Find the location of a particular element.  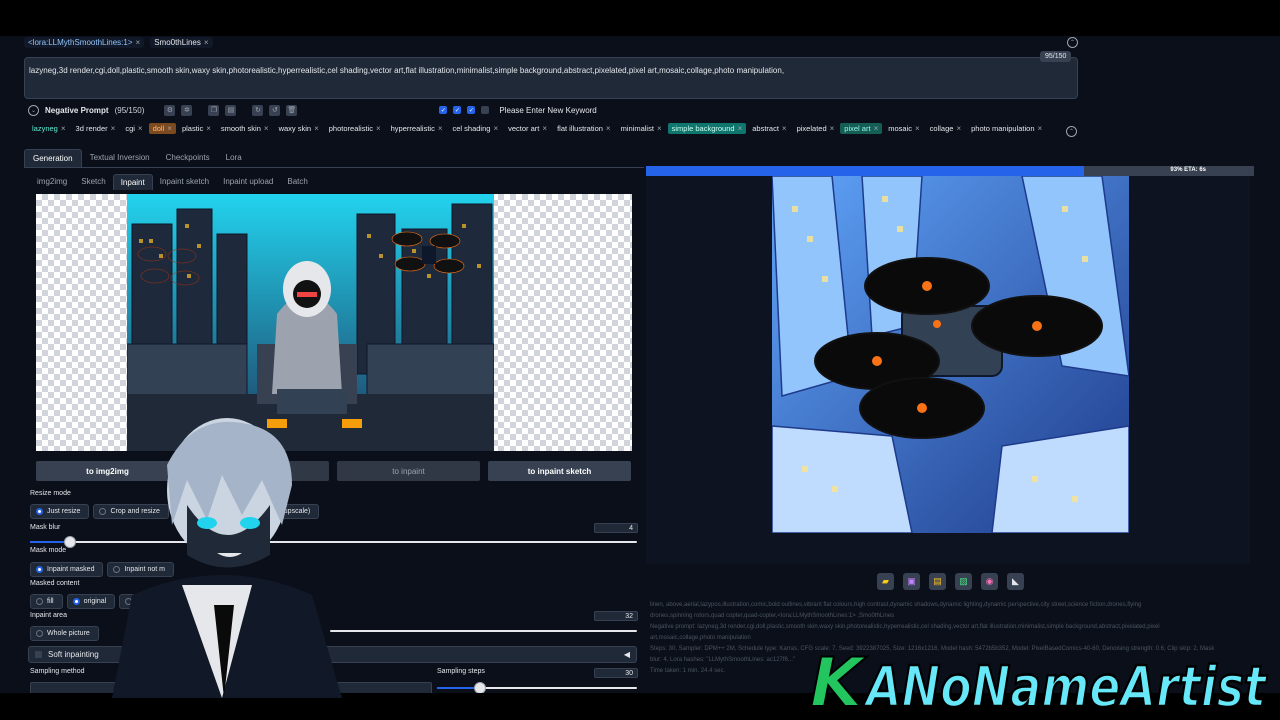

keyword-checkbox-1: ✓ is located at coordinates (443, 110).